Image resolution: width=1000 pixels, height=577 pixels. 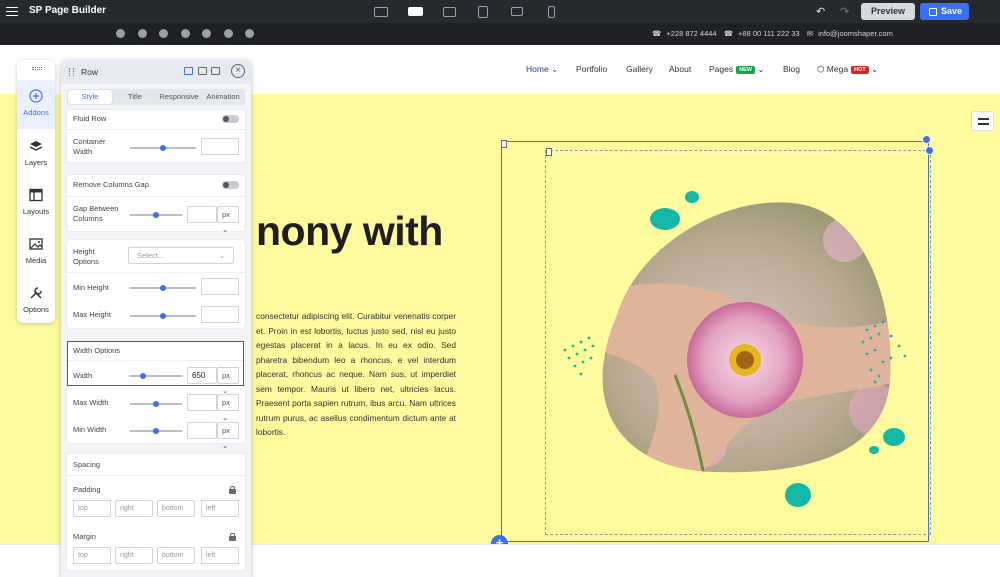 What do you see at coordinates (181, 255) in the screenshot?
I see `height-options-select: Select... ⌄` at bounding box center [181, 255].